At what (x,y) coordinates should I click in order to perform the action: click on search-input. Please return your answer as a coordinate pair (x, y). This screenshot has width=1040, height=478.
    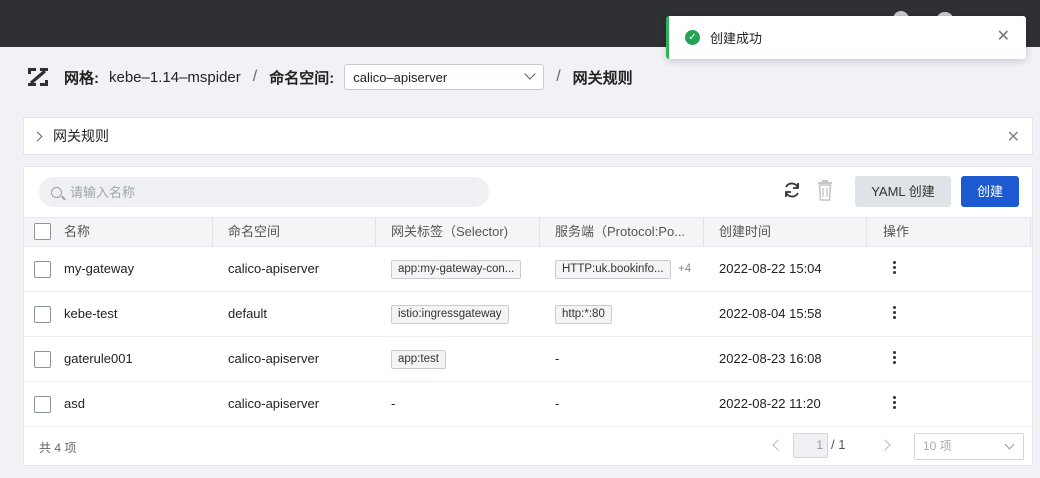
    Looking at the image, I should click on (270, 192).